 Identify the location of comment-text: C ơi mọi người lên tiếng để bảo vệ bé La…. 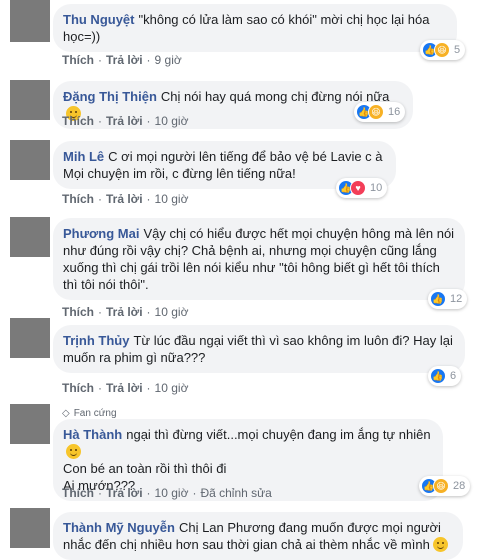
(223, 165).